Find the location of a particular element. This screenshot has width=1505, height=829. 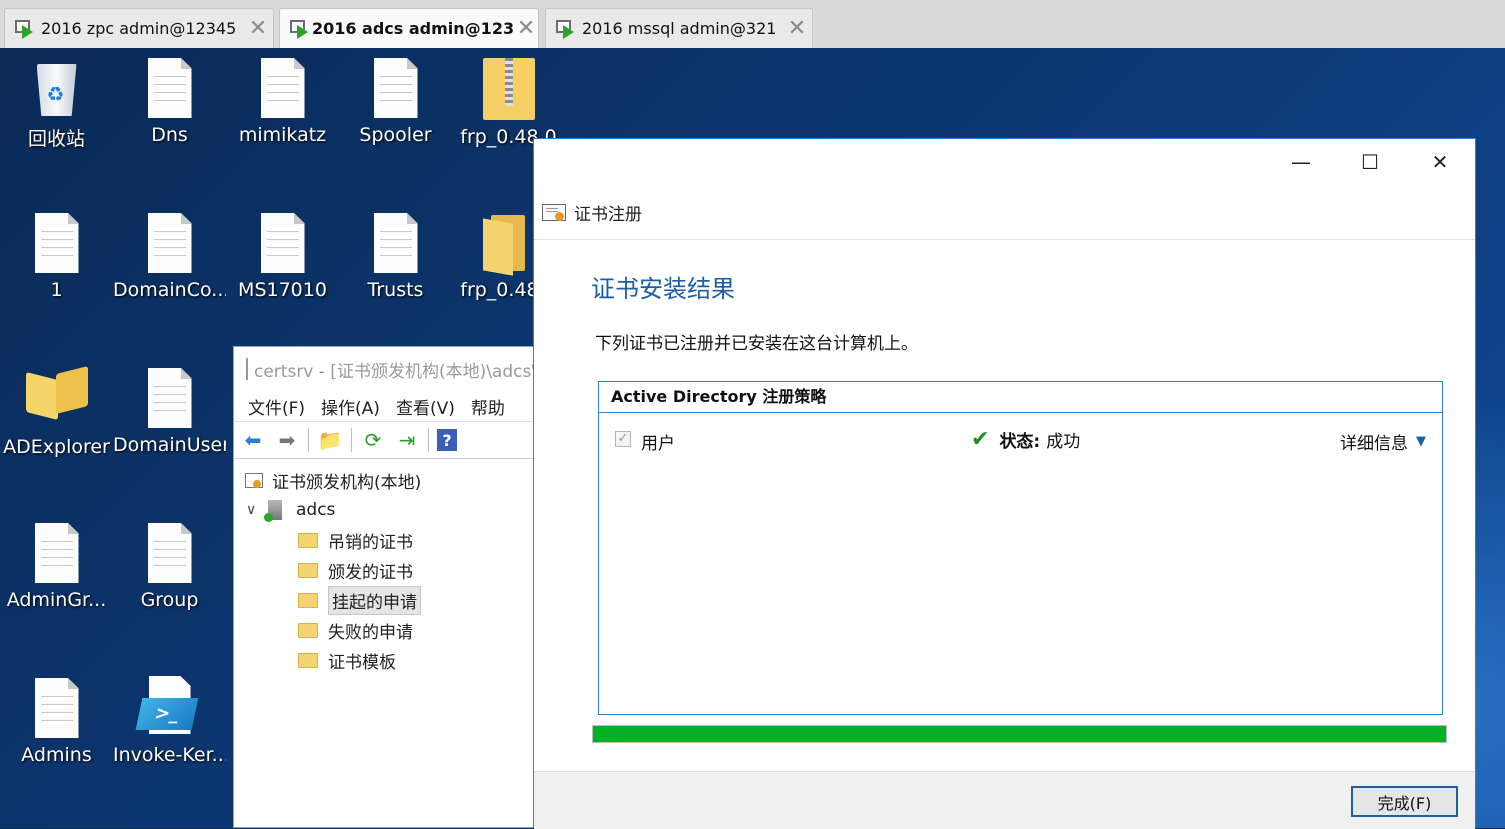

desktop-icon-label: Trusts is located at coordinates (395, 290).